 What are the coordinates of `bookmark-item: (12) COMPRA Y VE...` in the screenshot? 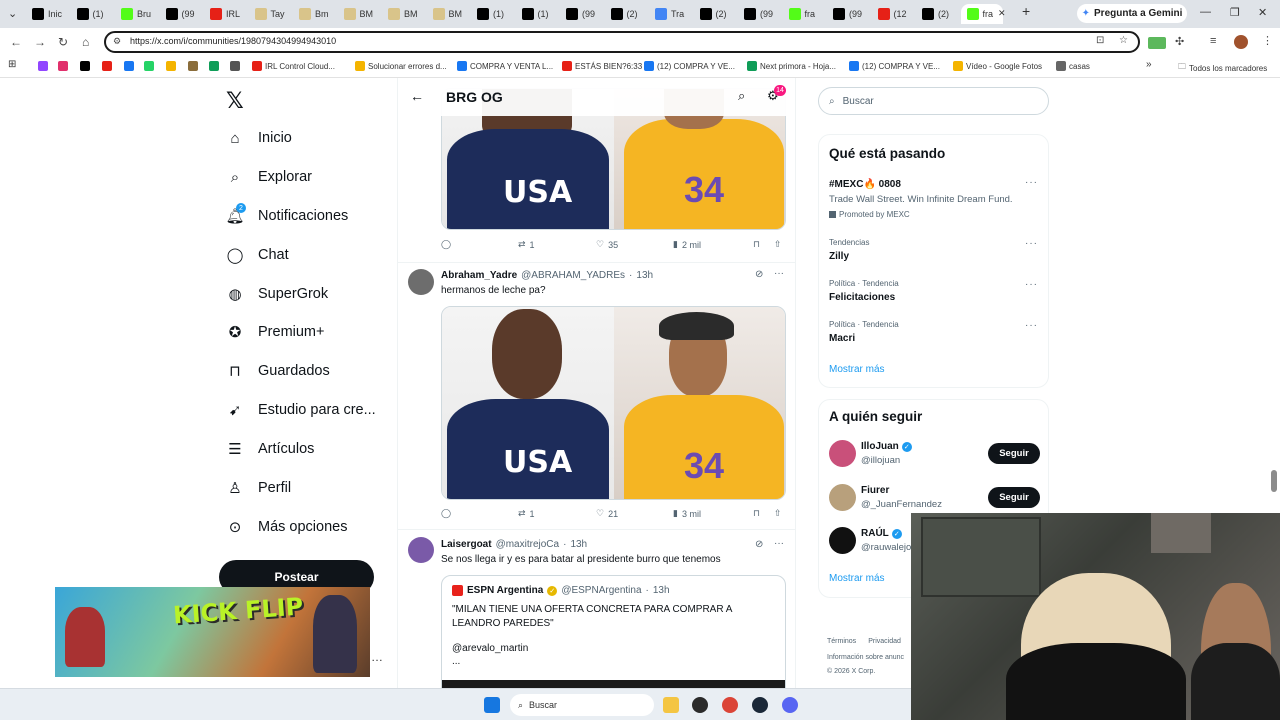 It's located at (689, 66).